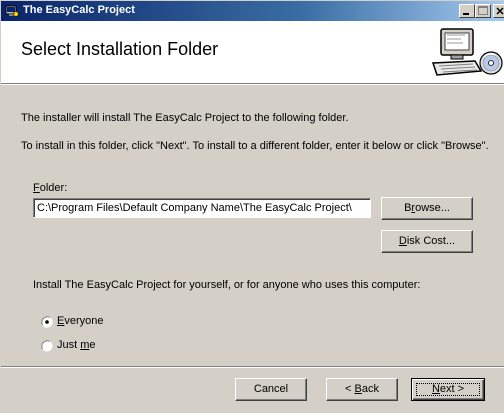 Image resolution: width=504 pixels, height=413 pixels. What do you see at coordinates (252, 84) in the screenshot?
I see `header-divider-highlight` at bounding box center [252, 84].